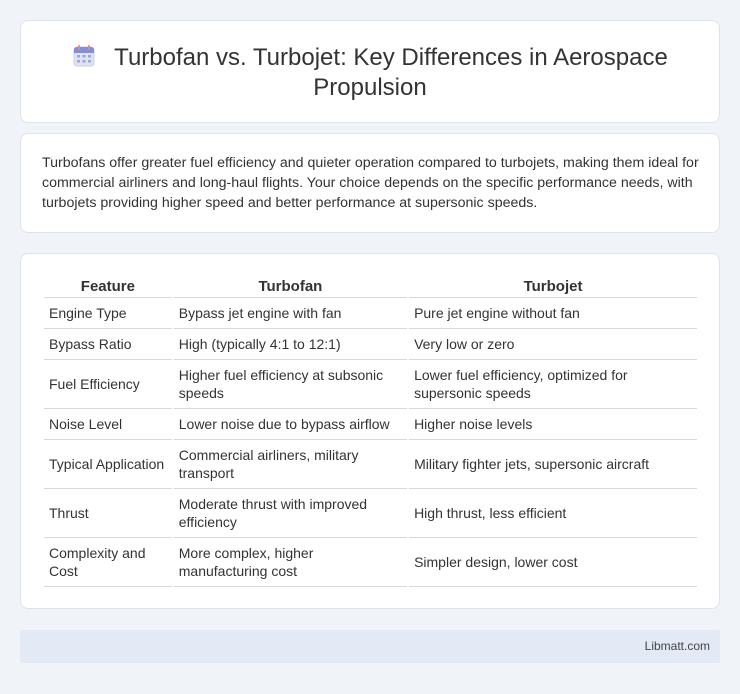 The height and width of the screenshot is (694, 740). What do you see at coordinates (108, 287) in the screenshot?
I see `column-header-feature: Feature` at bounding box center [108, 287].